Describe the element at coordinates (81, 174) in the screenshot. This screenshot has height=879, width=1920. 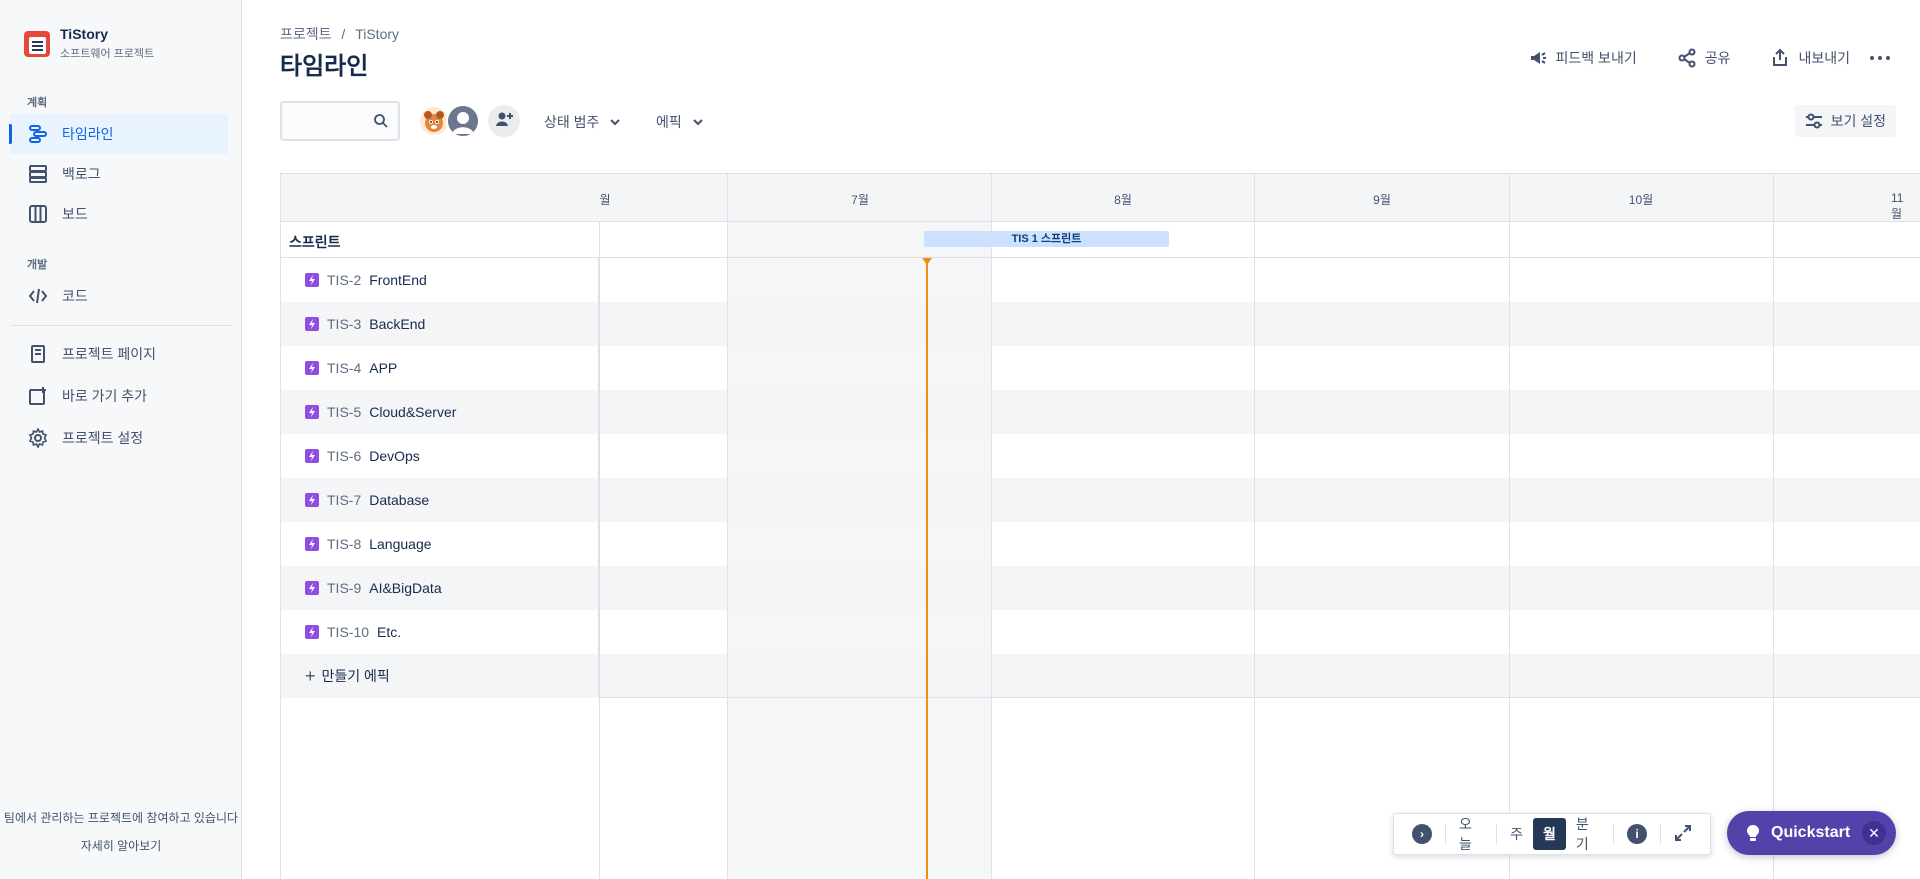
I see `sidebar-item-label: 백로그` at that location.